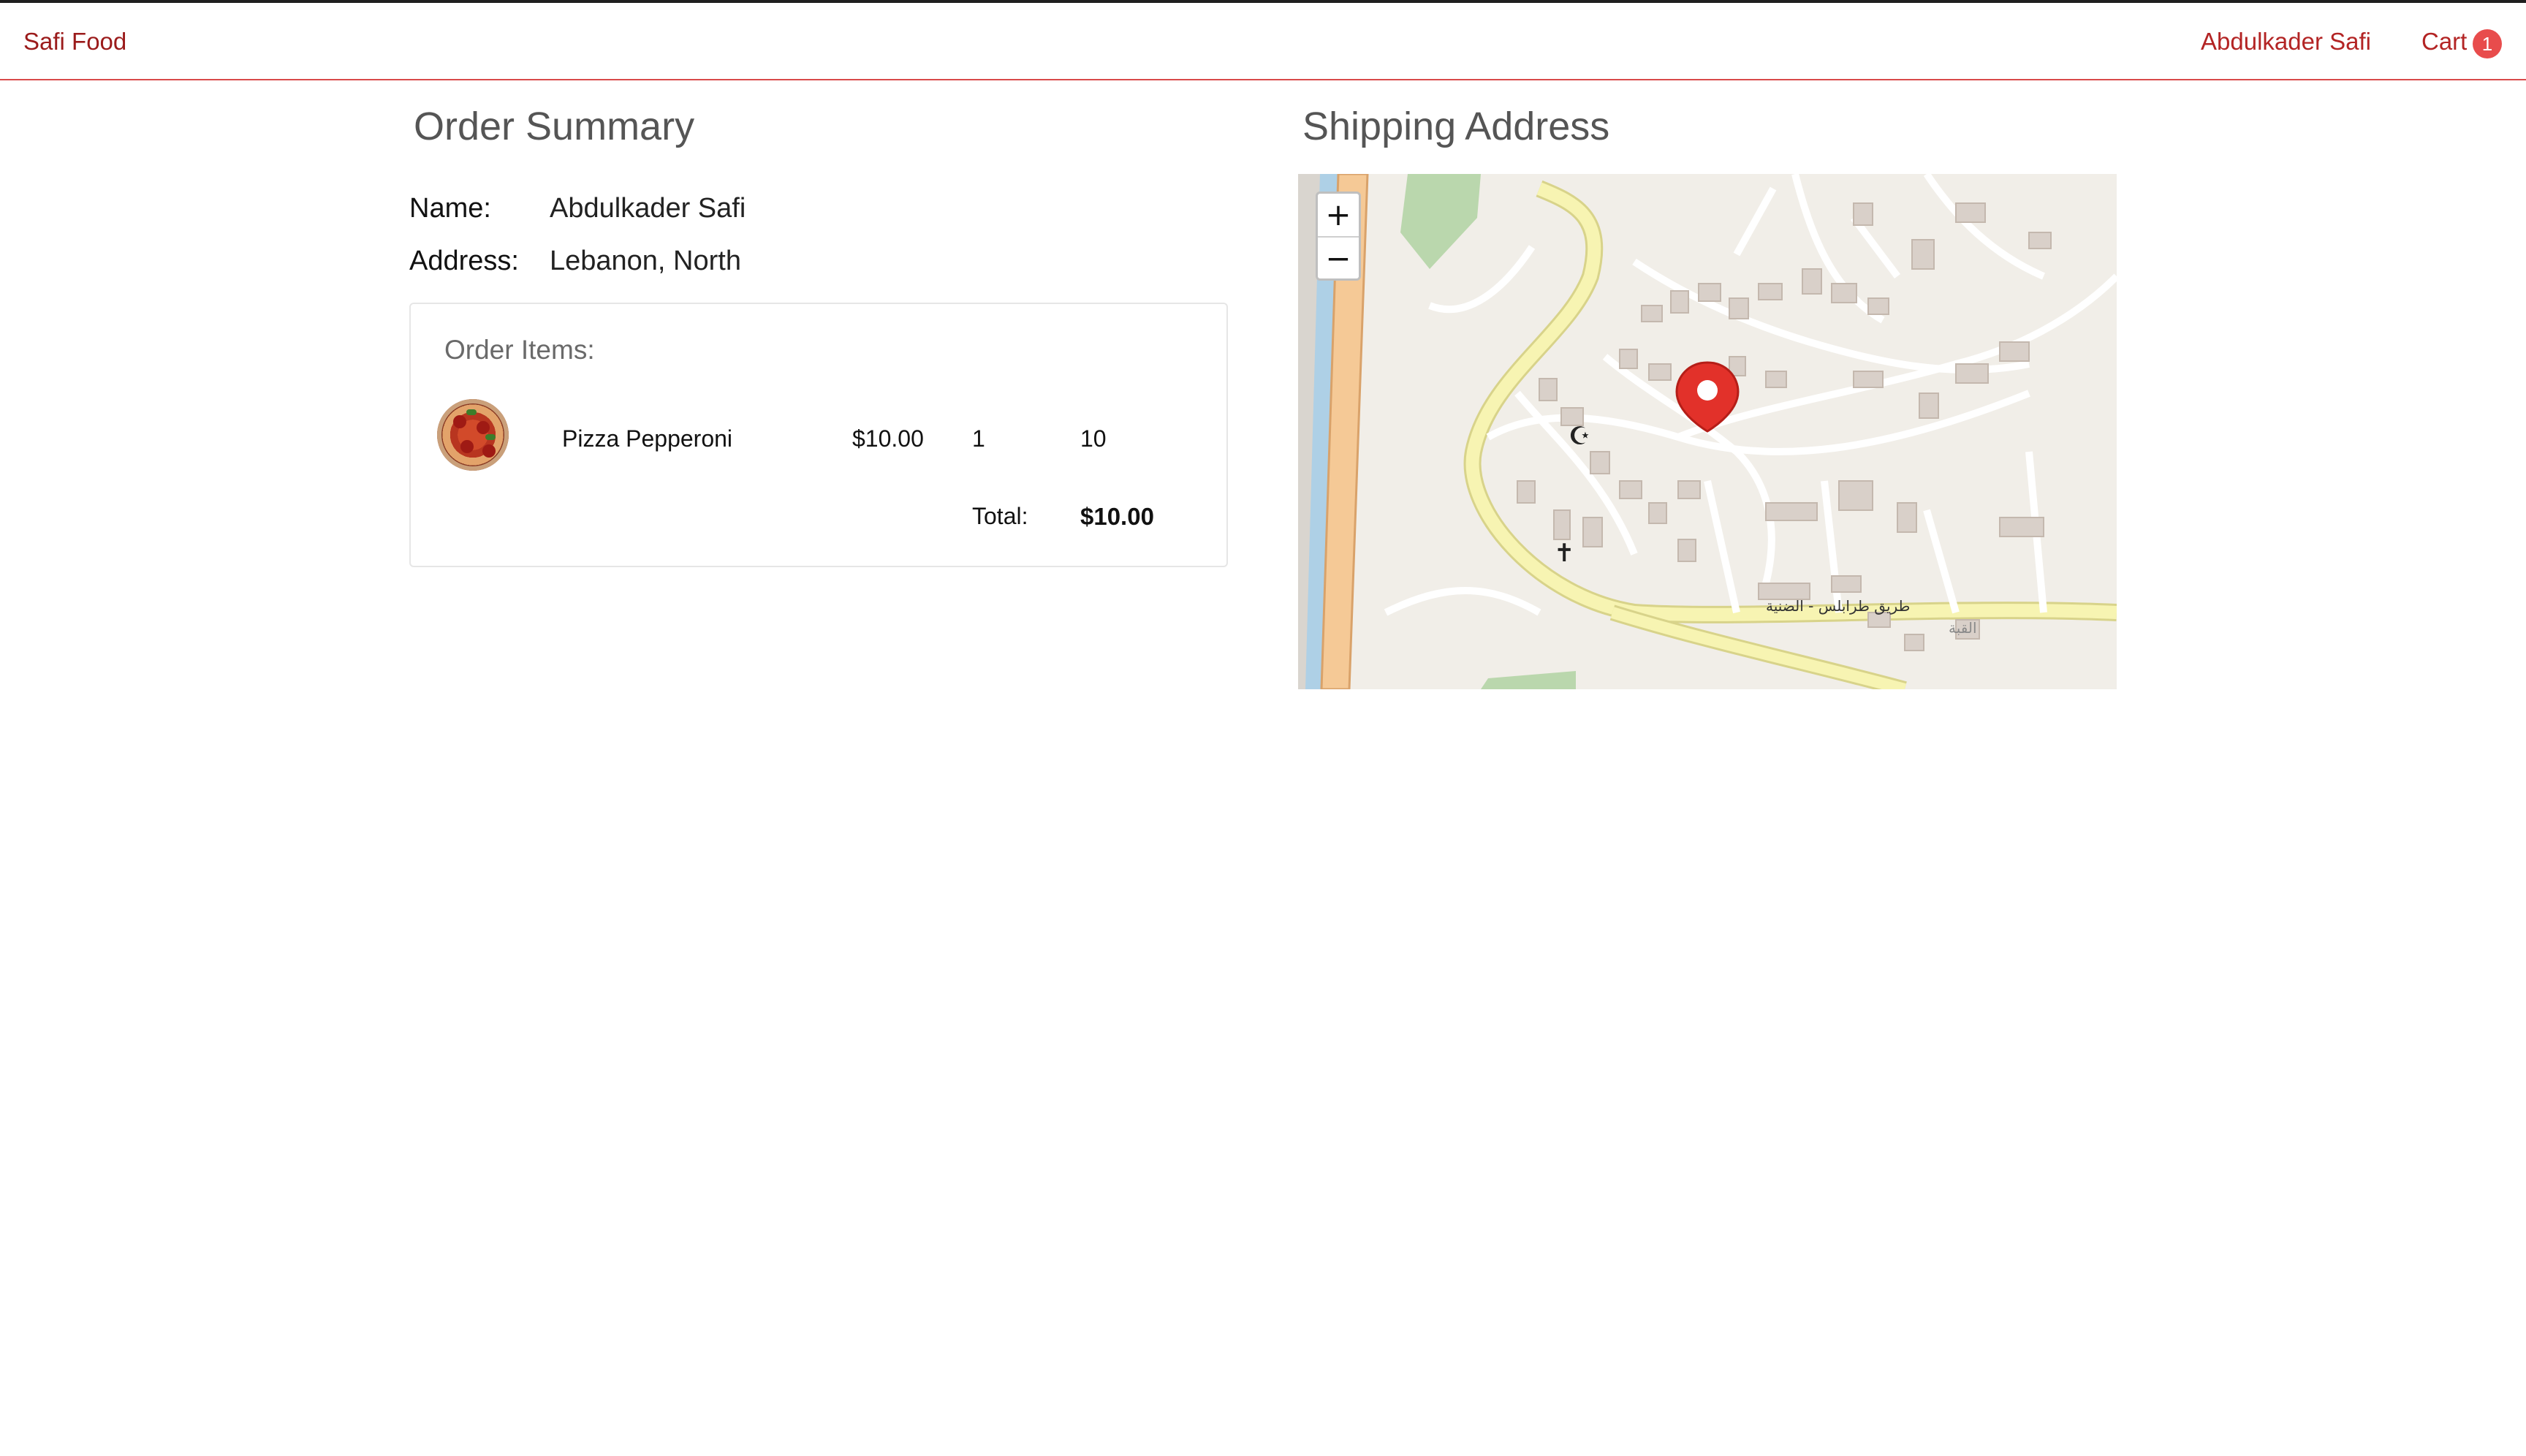  I want to click on top-navbar: Safi Food Abdulkader Safi Cart 1, so click(1263, 40).